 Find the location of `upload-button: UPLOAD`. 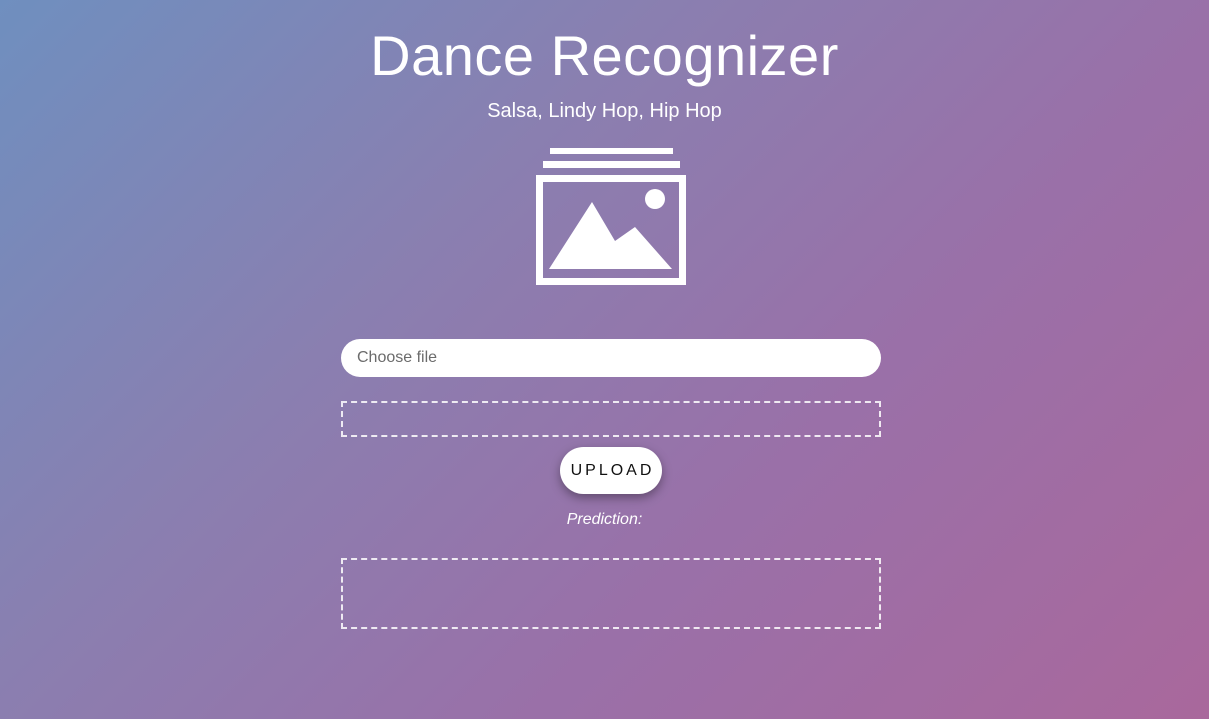

upload-button: UPLOAD is located at coordinates (611, 470).